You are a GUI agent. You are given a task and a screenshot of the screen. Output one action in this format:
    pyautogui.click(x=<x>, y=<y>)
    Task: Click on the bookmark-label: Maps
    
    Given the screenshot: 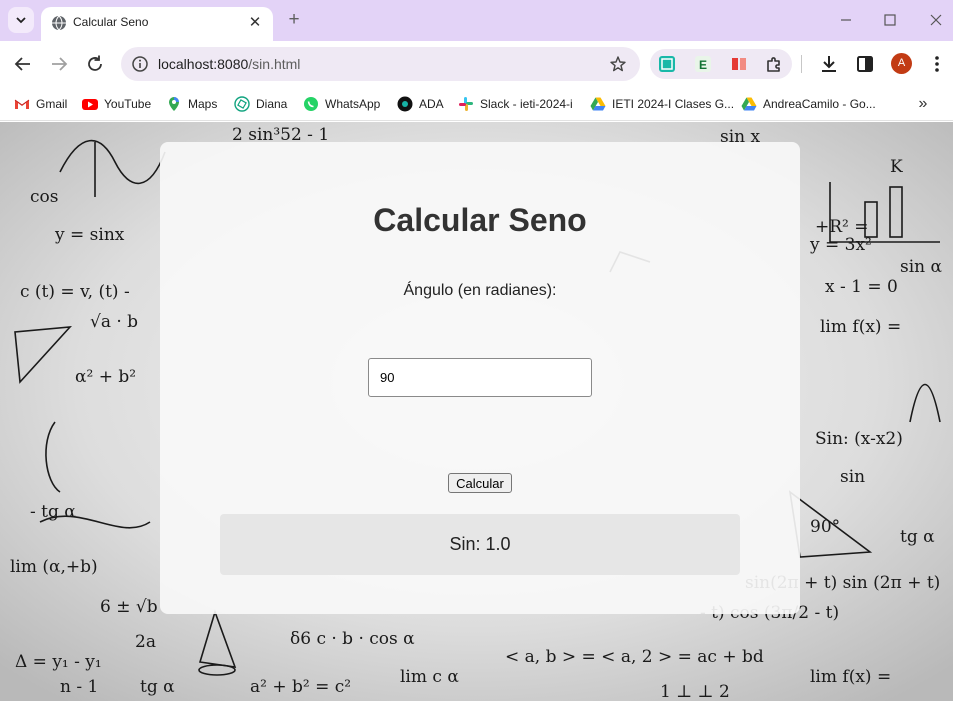 What is the action you would take?
    pyautogui.click(x=203, y=104)
    